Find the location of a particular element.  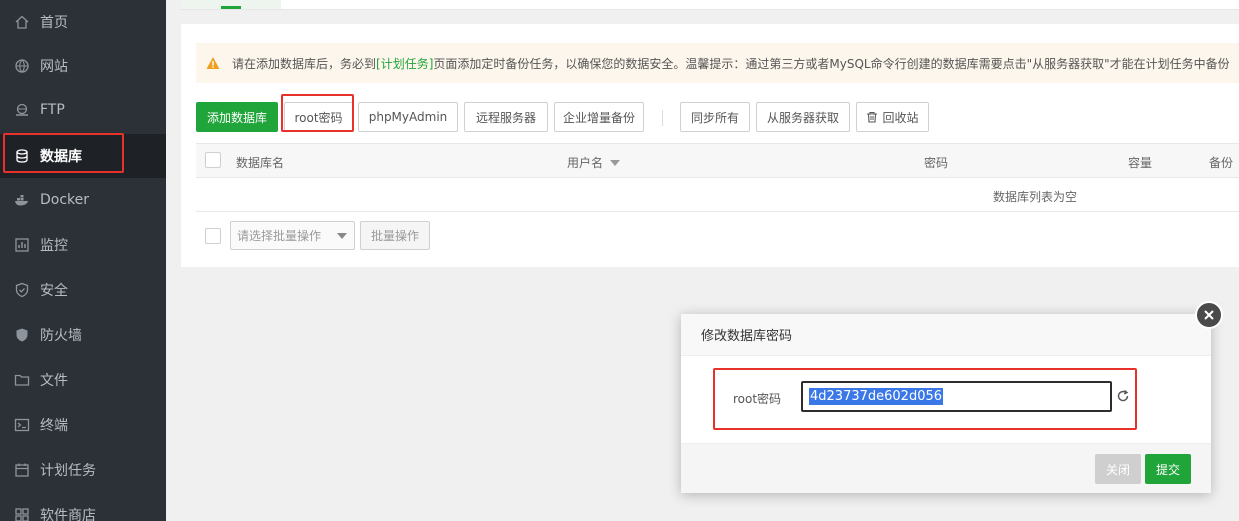

monitor-icon is located at coordinates (22, 245).